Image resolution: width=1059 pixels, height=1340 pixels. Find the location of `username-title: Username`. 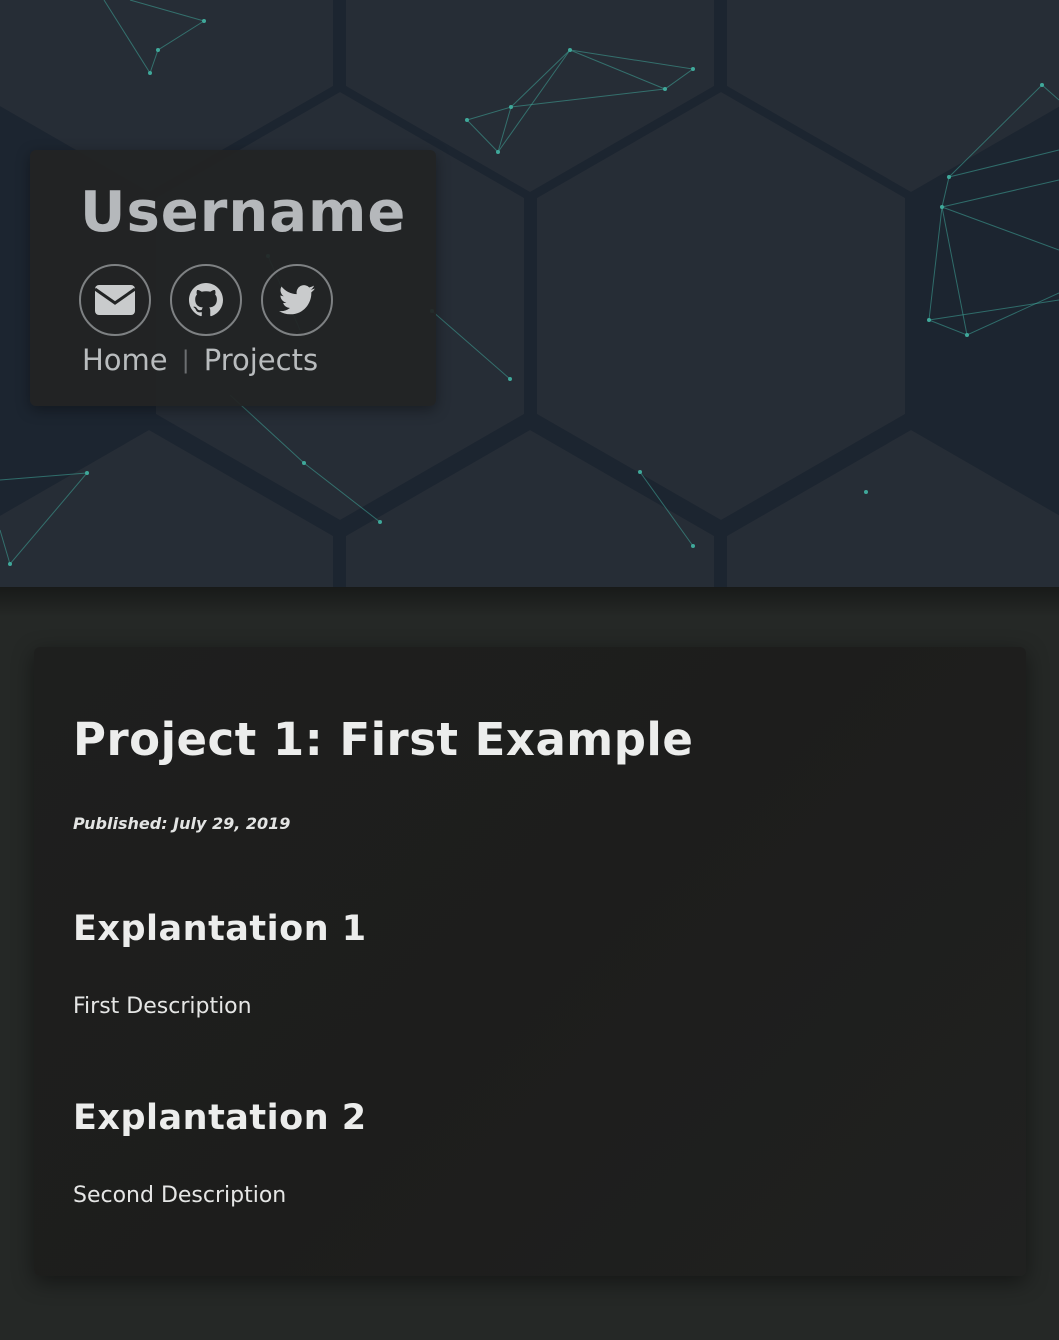

username-title: Username is located at coordinates (243, 212).